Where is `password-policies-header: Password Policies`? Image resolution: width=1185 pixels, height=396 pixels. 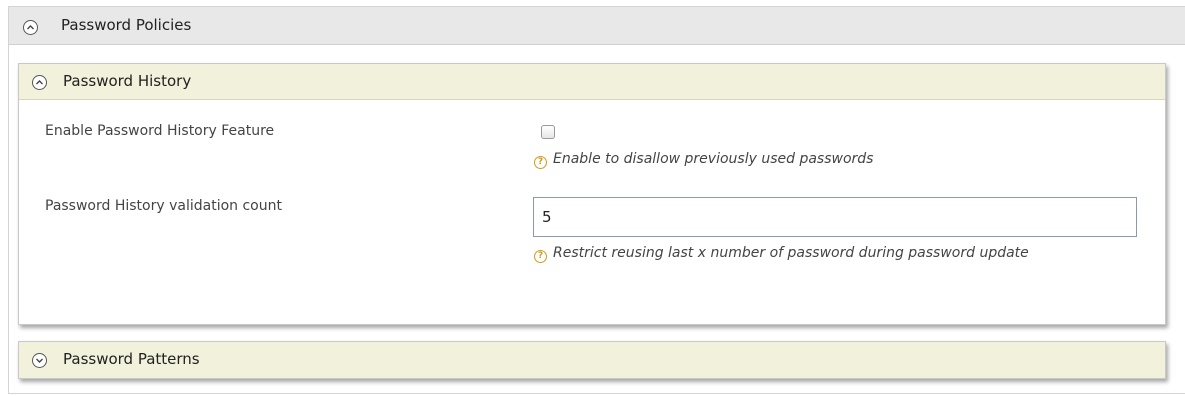 password-policies-header: Password Policies is located at coordinates (597, 26).